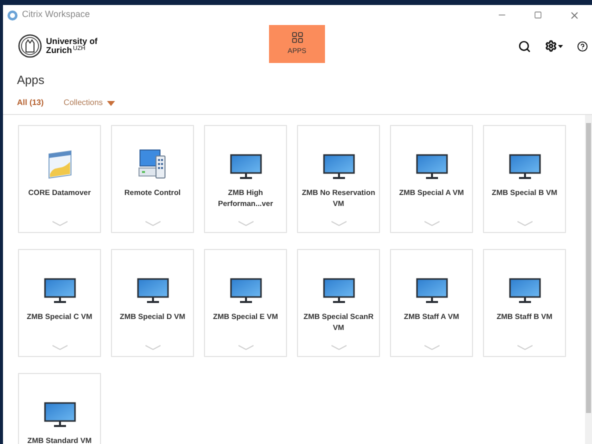 This screenshot has width=592, height=444. I want to click on scrollbar, so click(588, 279).